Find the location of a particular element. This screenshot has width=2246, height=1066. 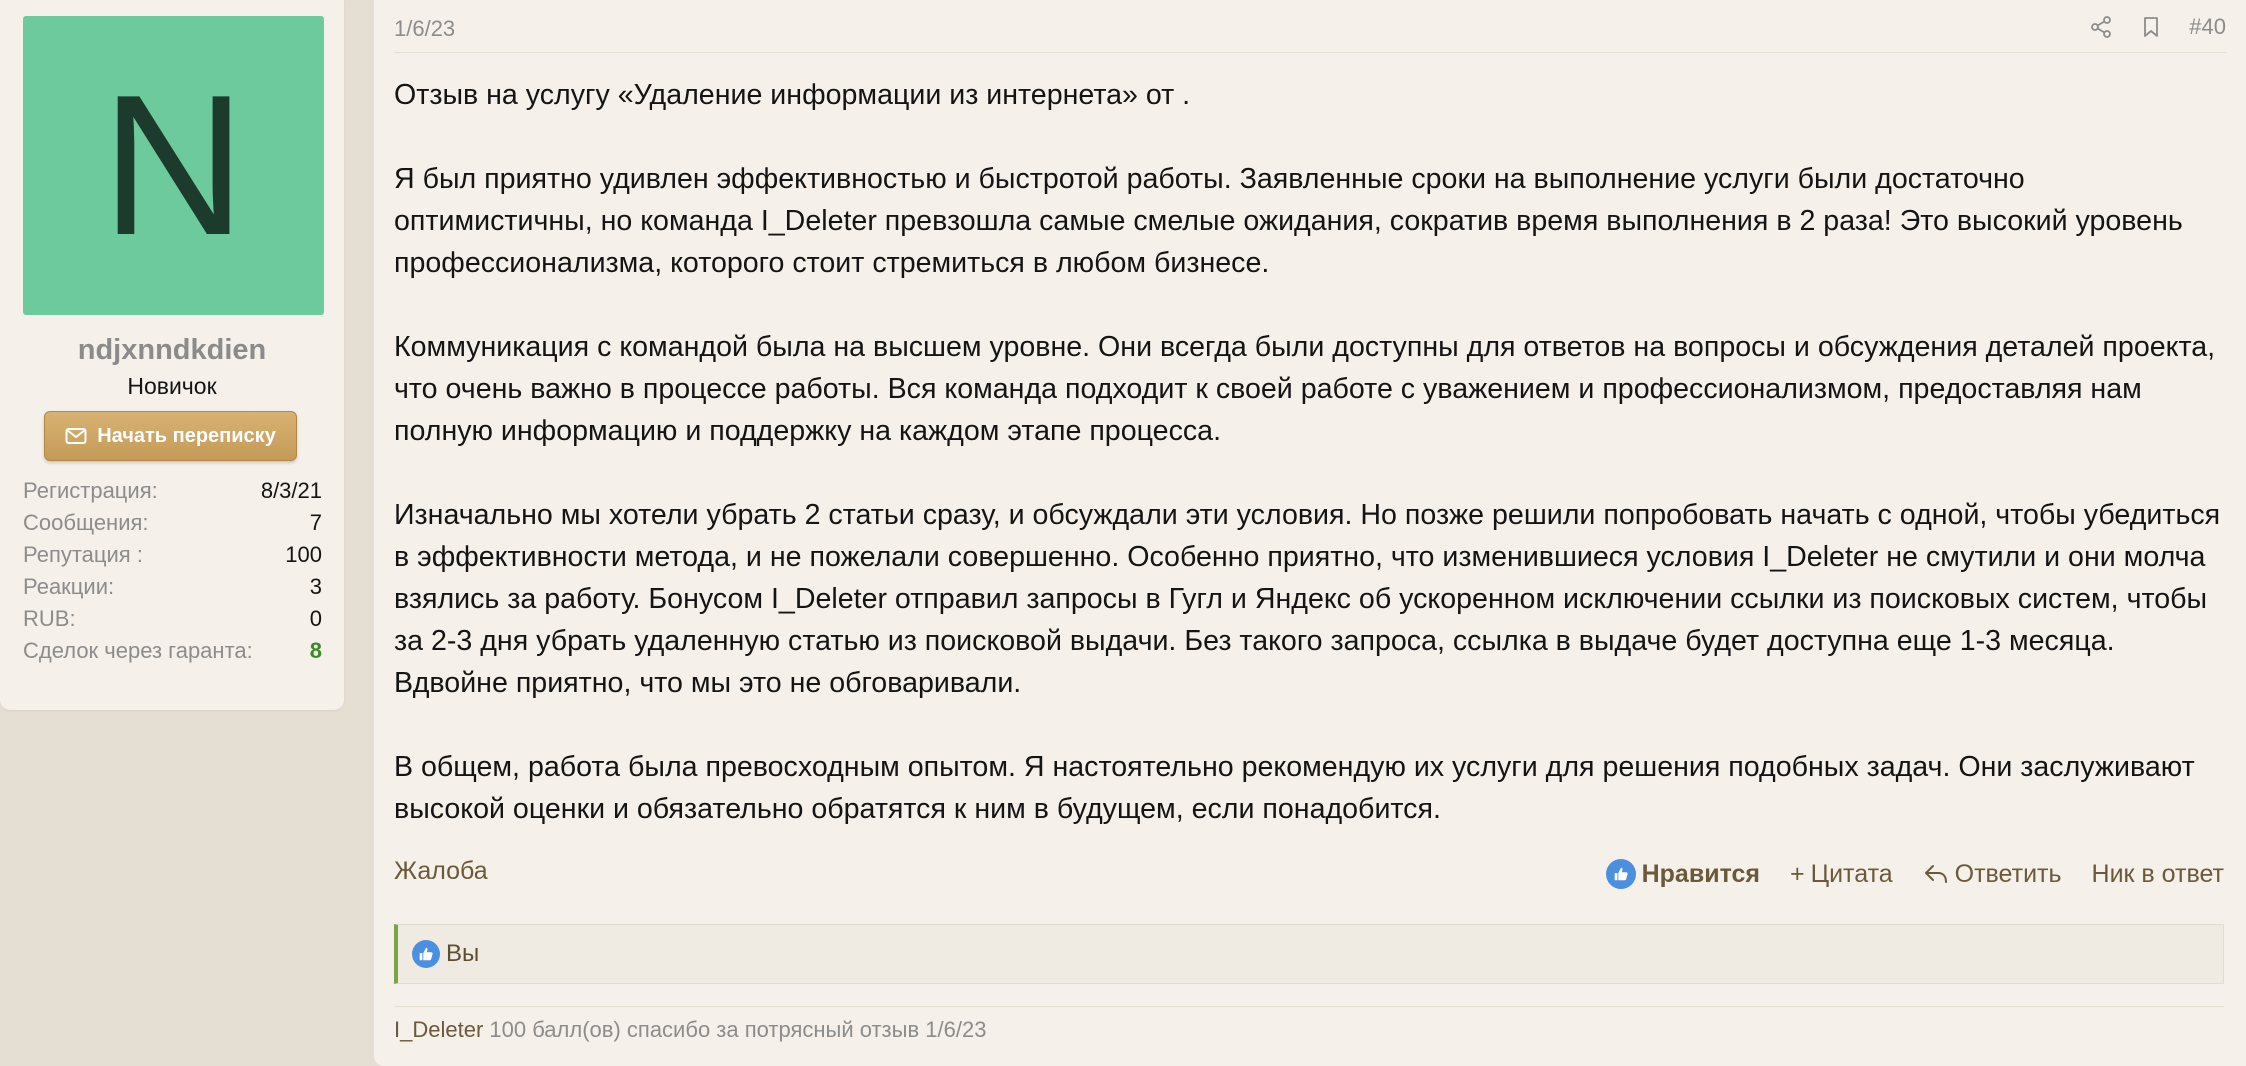

stat-label: Сделок через гаранта: is located at coordinates (138, 650).